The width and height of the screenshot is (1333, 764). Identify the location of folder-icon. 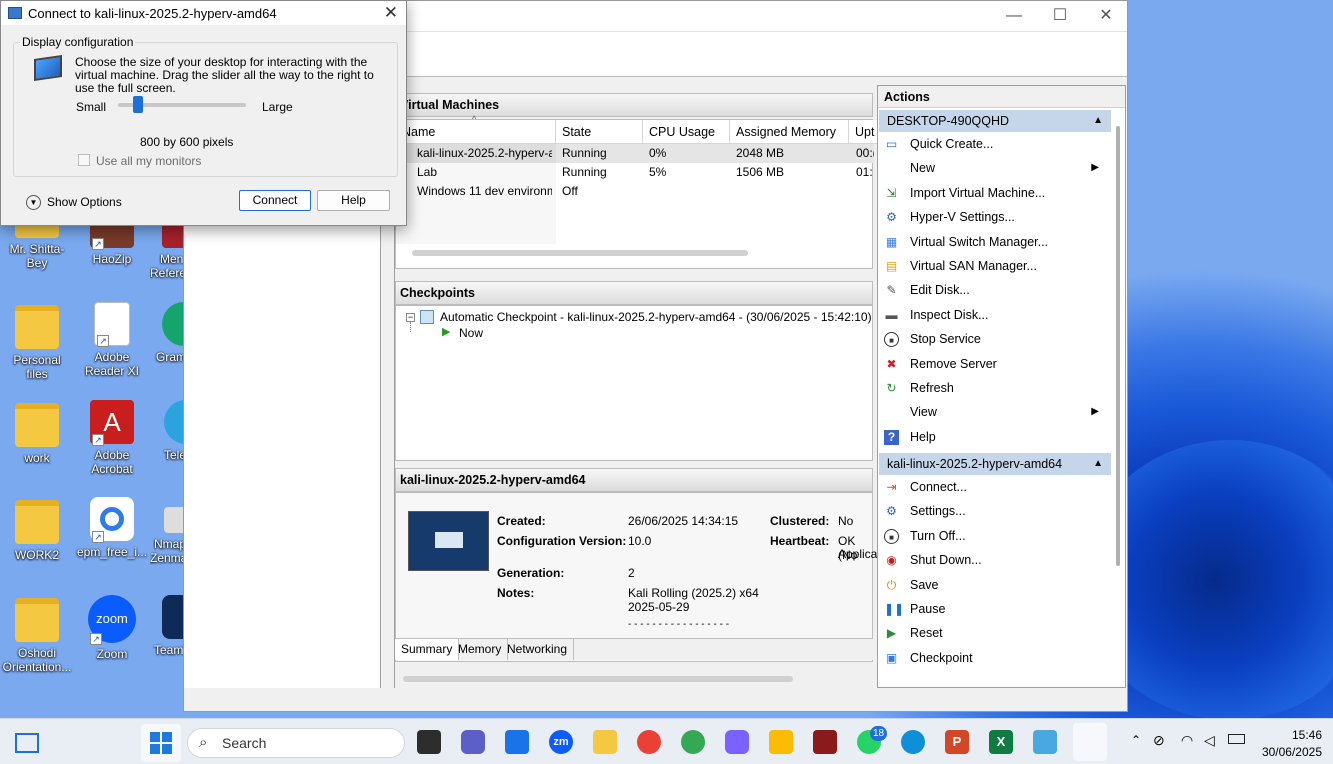
(37, 327).